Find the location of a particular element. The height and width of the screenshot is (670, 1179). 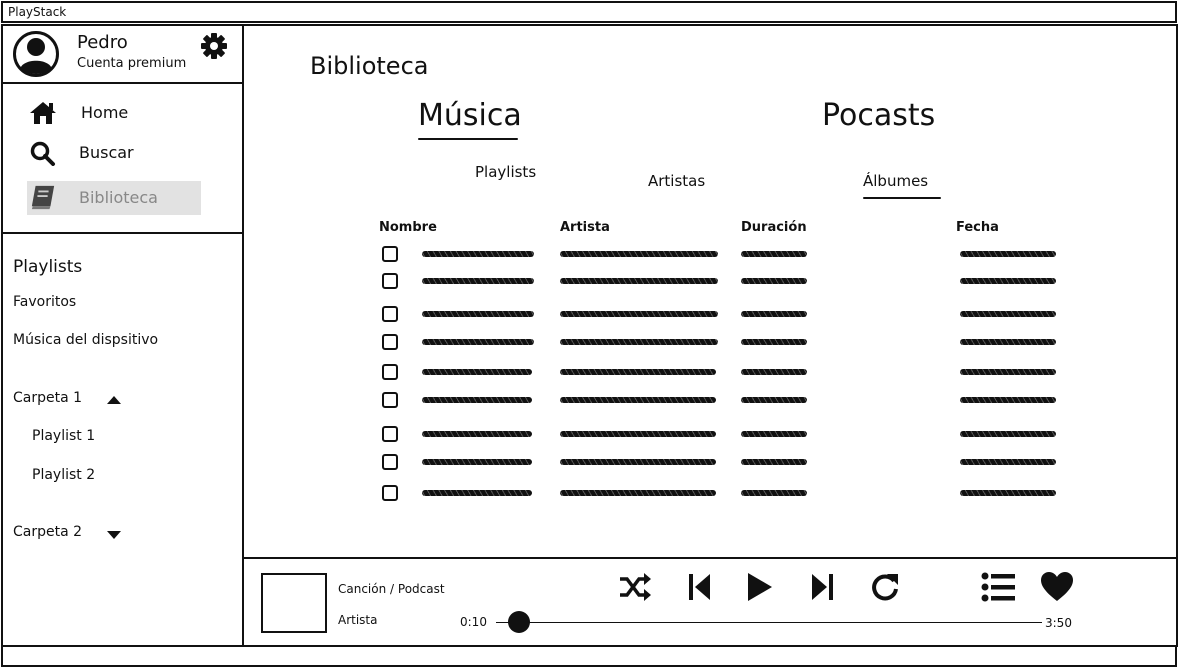

skip-next-icon is located at coordinates (822, 587).